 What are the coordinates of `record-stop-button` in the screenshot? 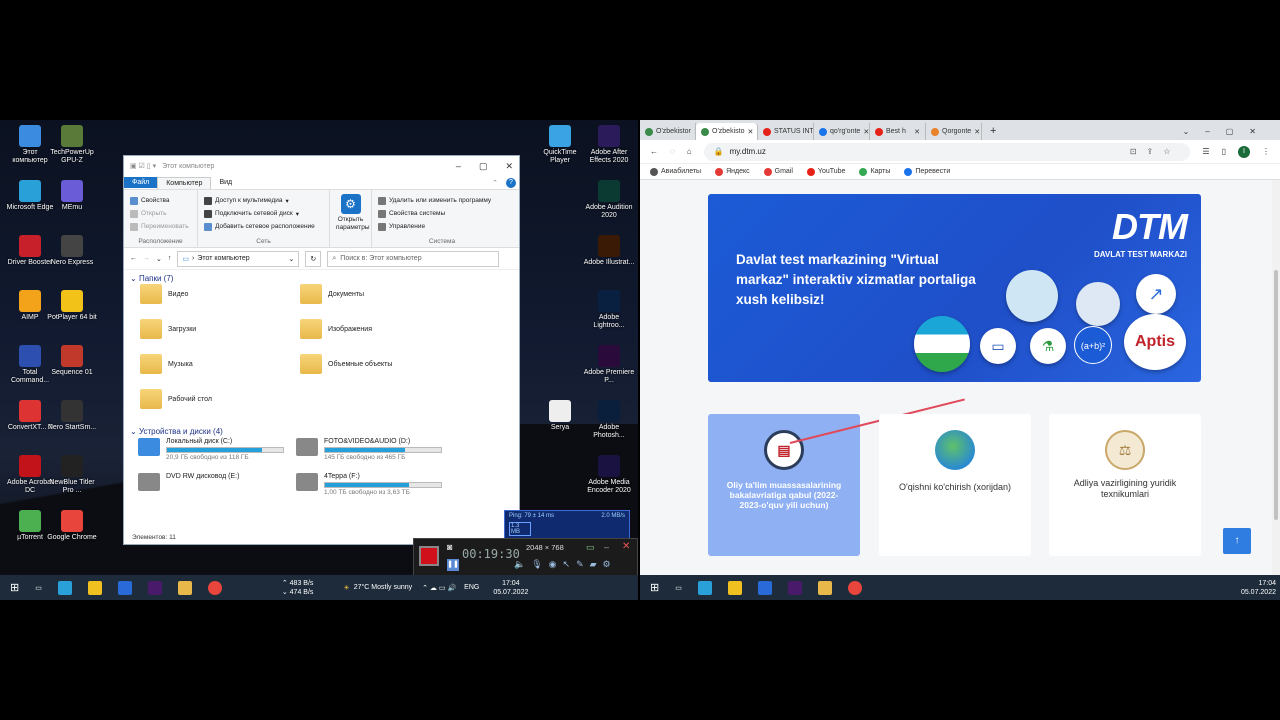 It's located at (429, 556).